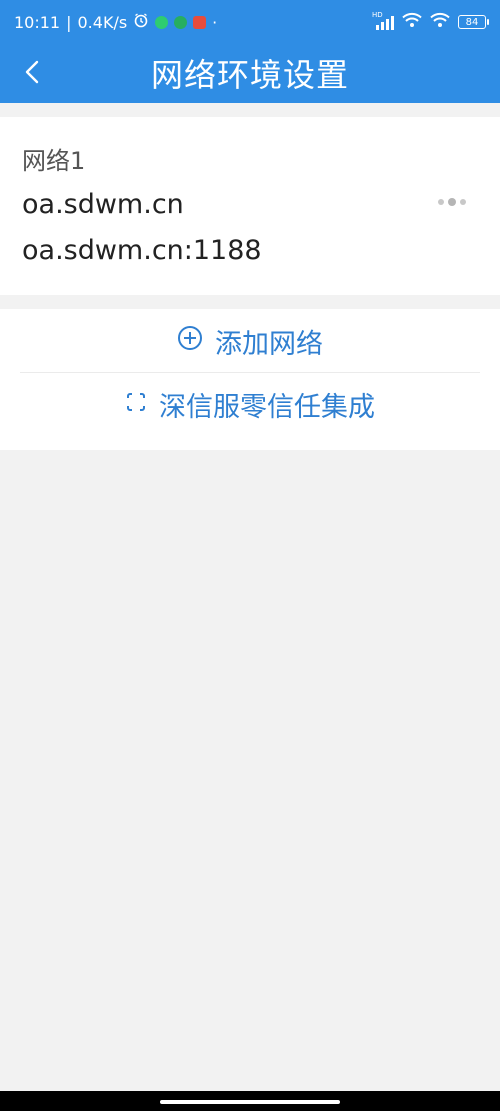 The image size is (500, 1111). Describe the element at coordinates (377, 15) in the screenshot. I see `hd-badge: HD` at that location.